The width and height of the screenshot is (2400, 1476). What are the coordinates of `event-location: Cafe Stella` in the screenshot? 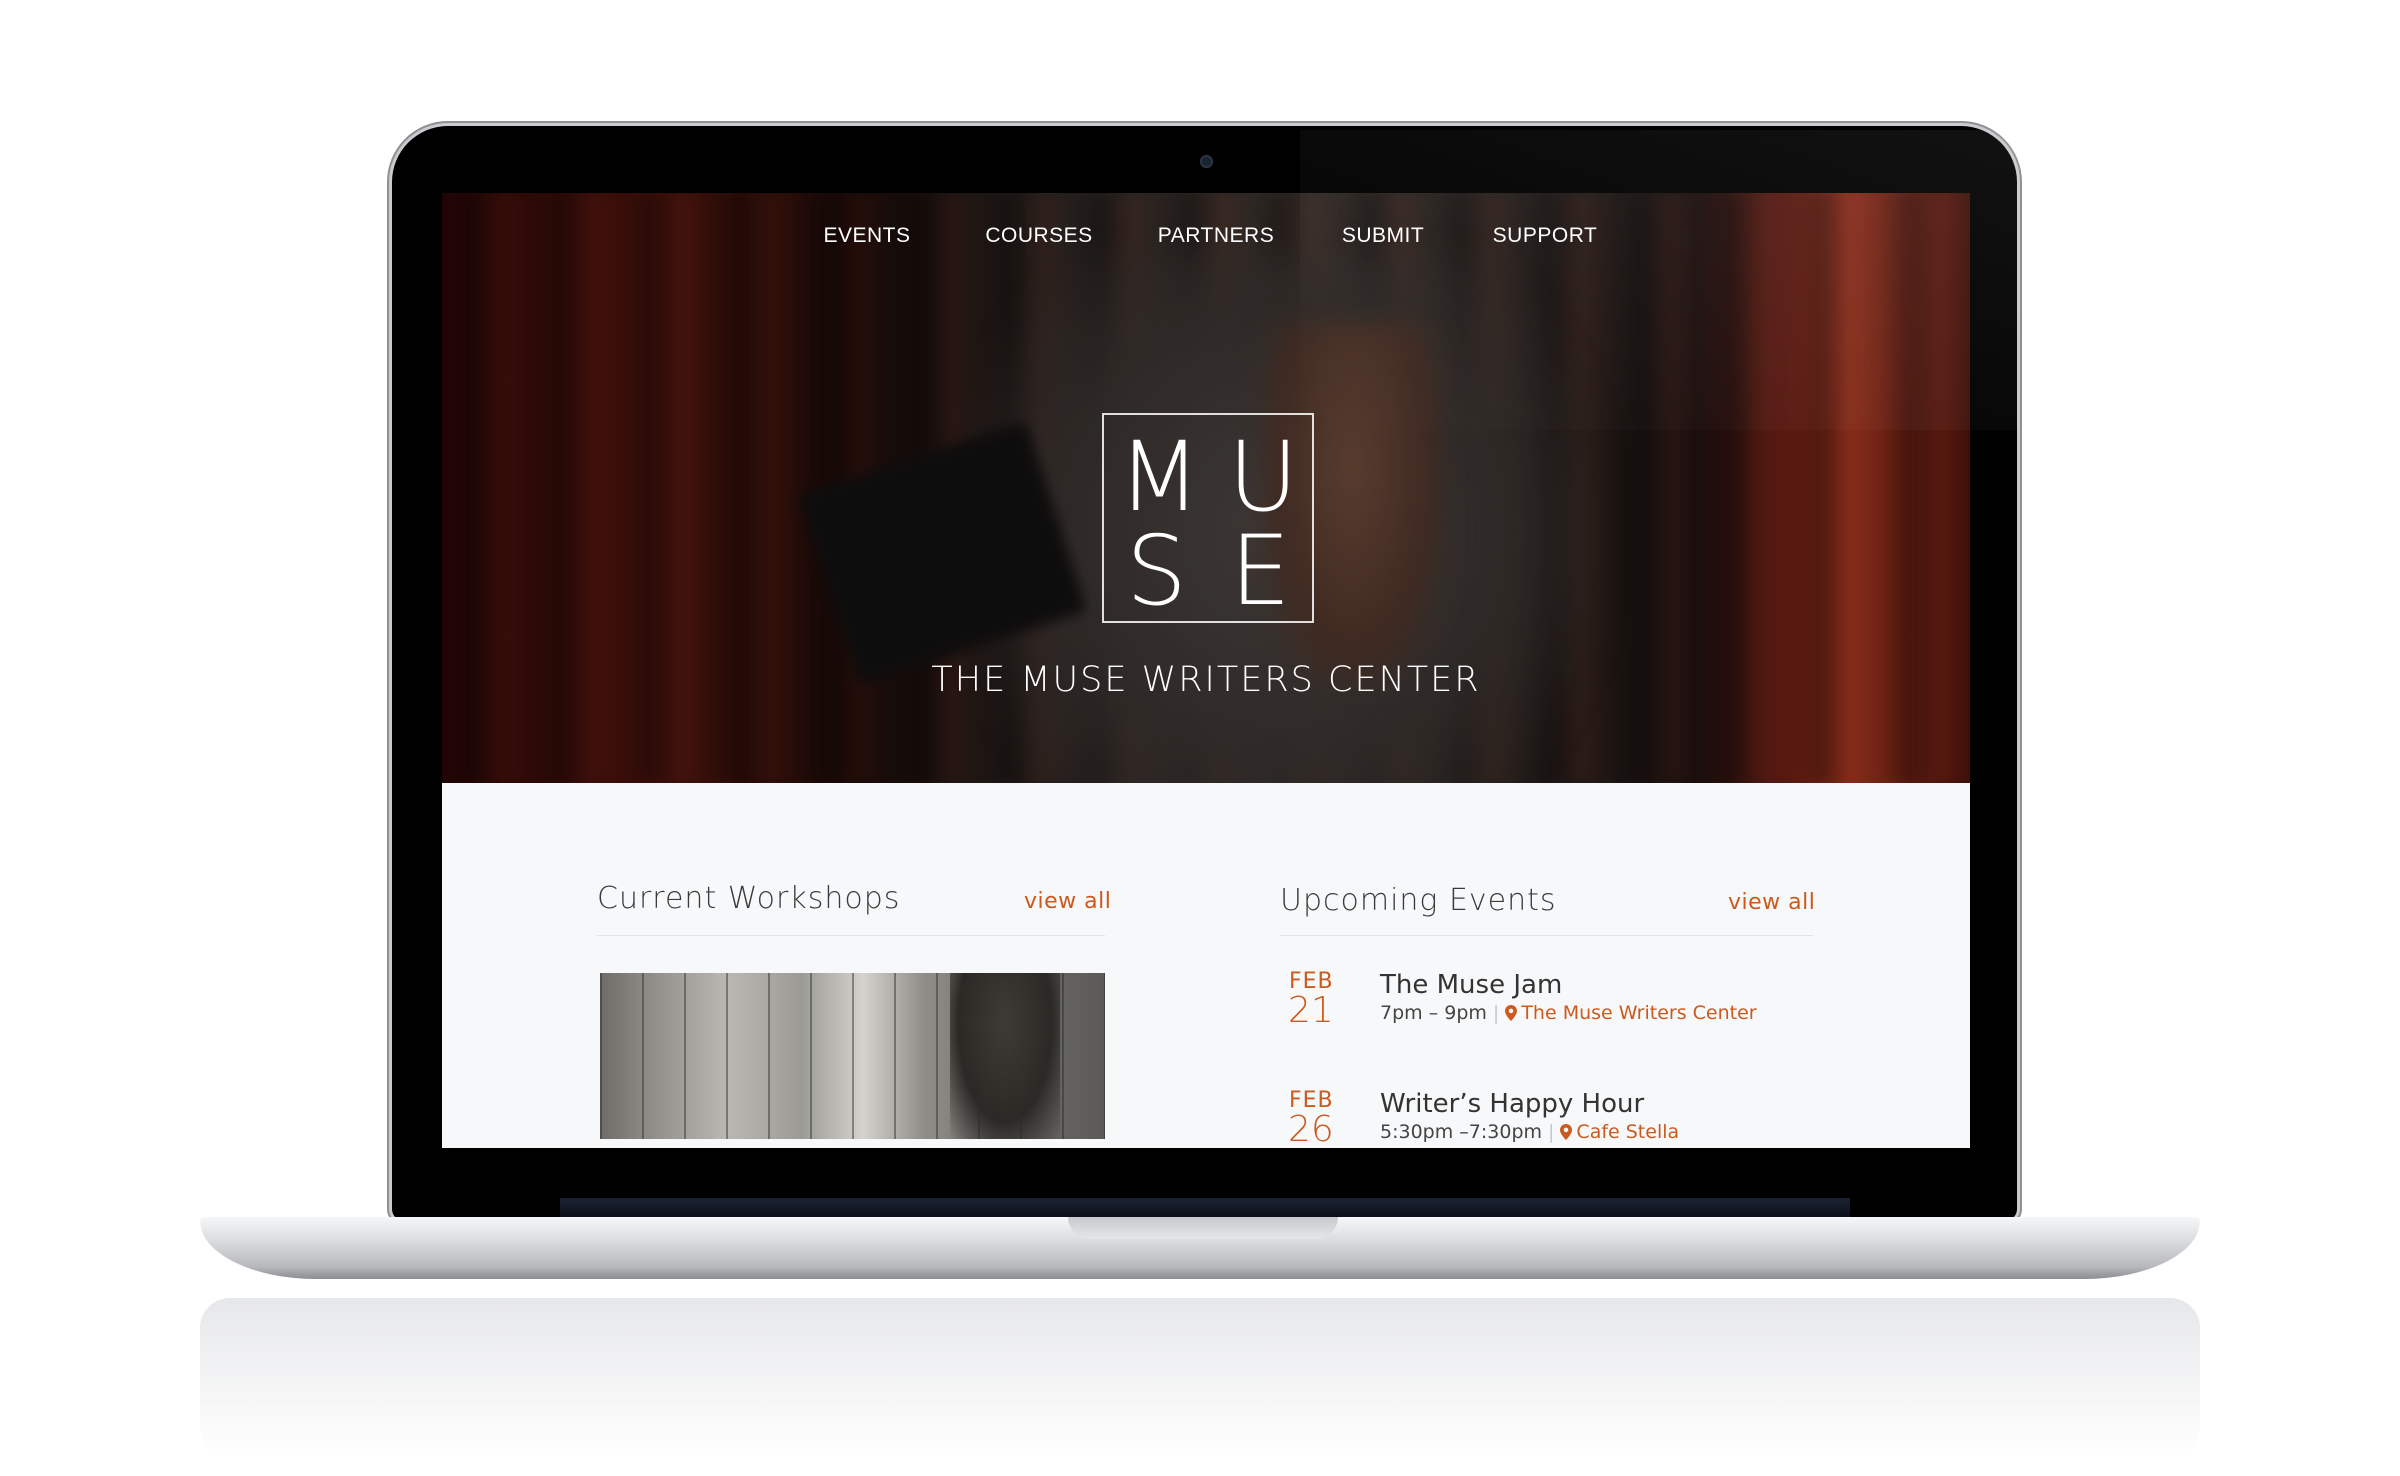 It's located at (1628, 1132).